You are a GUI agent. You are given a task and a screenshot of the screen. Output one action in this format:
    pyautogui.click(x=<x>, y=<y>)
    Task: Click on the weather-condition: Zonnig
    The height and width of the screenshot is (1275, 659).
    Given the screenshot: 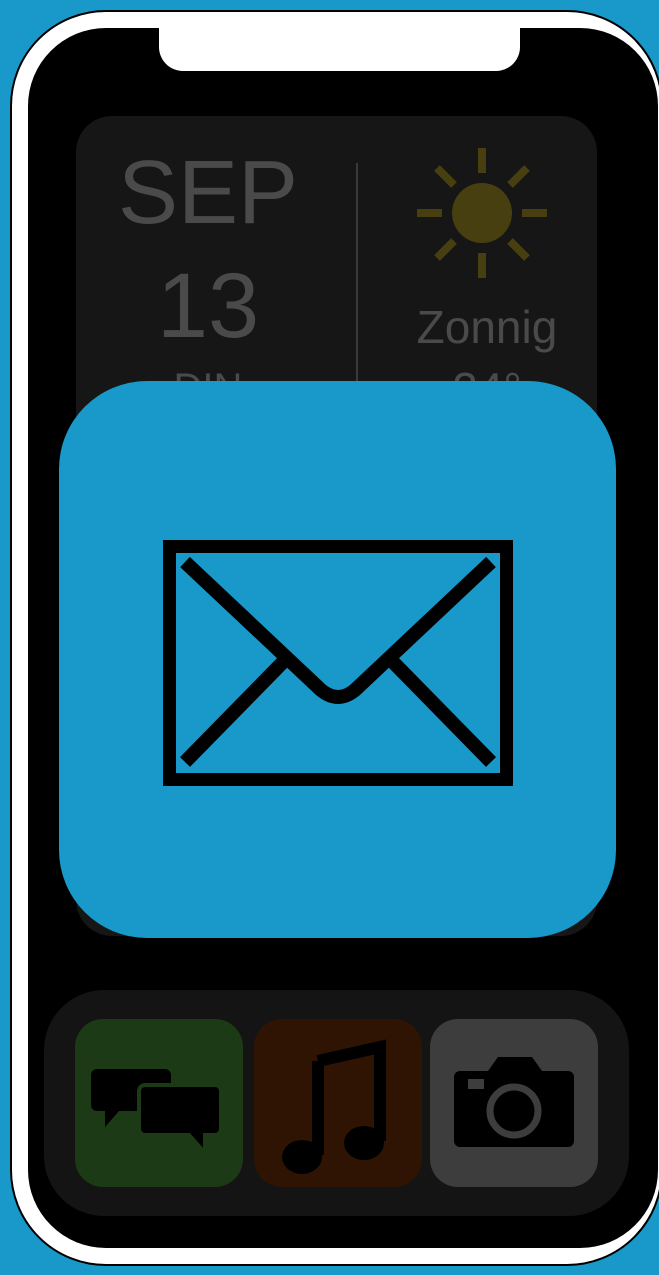 What is the action you would take?
    pyautogui.click(x=487, y=327)
    